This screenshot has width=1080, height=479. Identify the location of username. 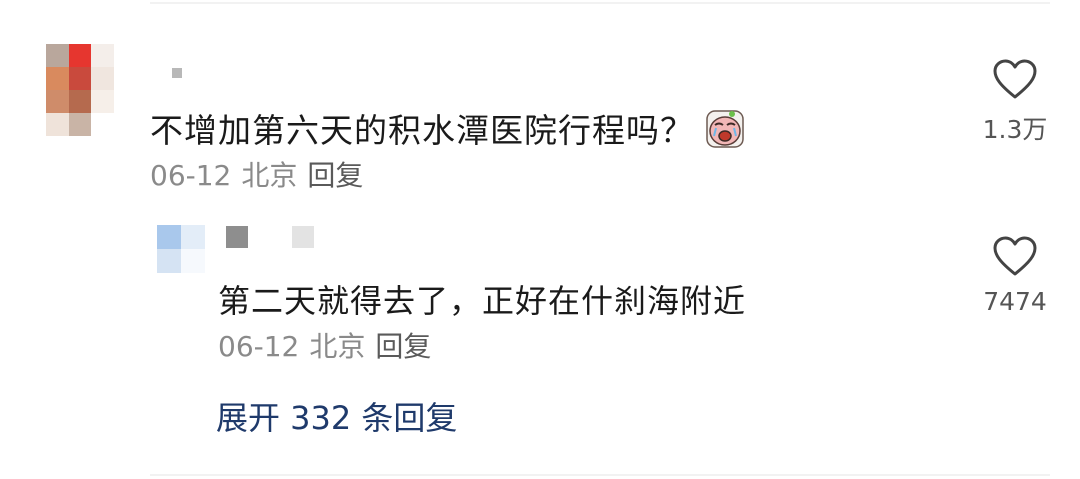
(177, 73).